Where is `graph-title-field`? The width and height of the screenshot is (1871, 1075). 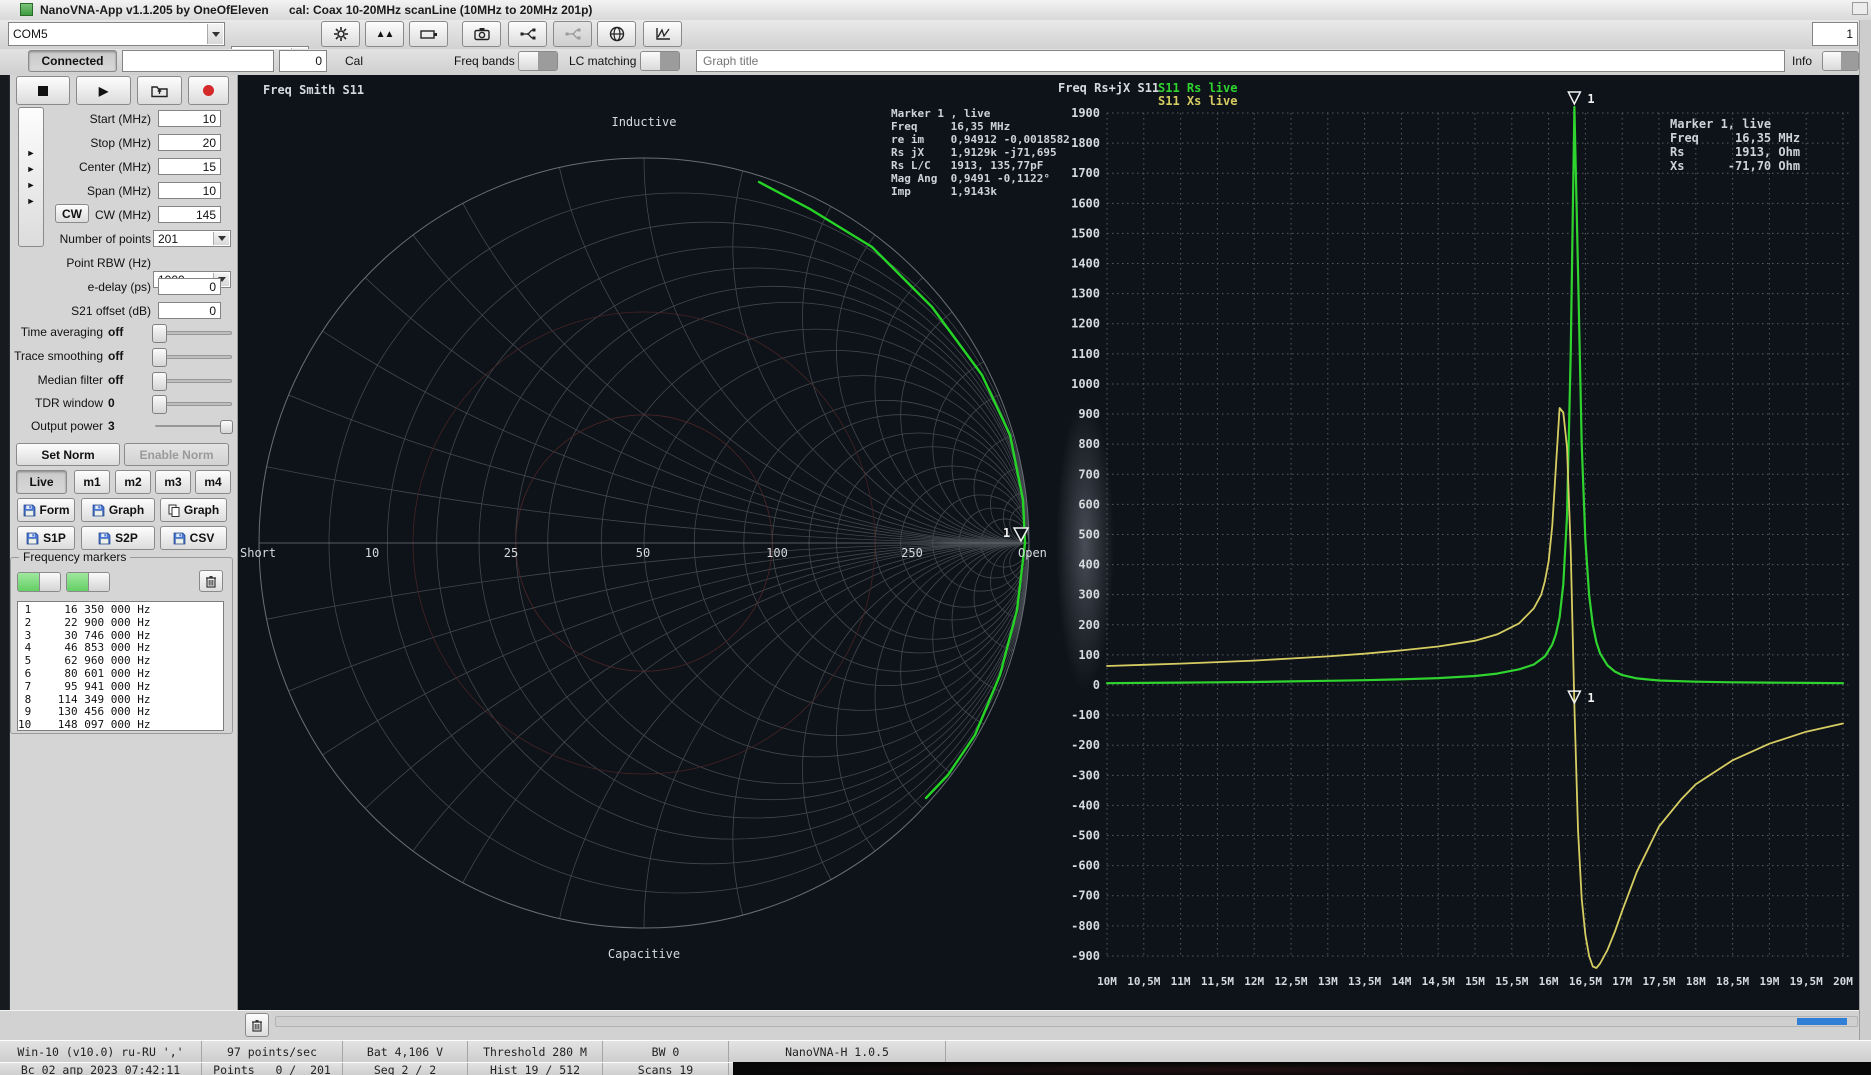
graph-title-field is located at coordinates (1240, 61).